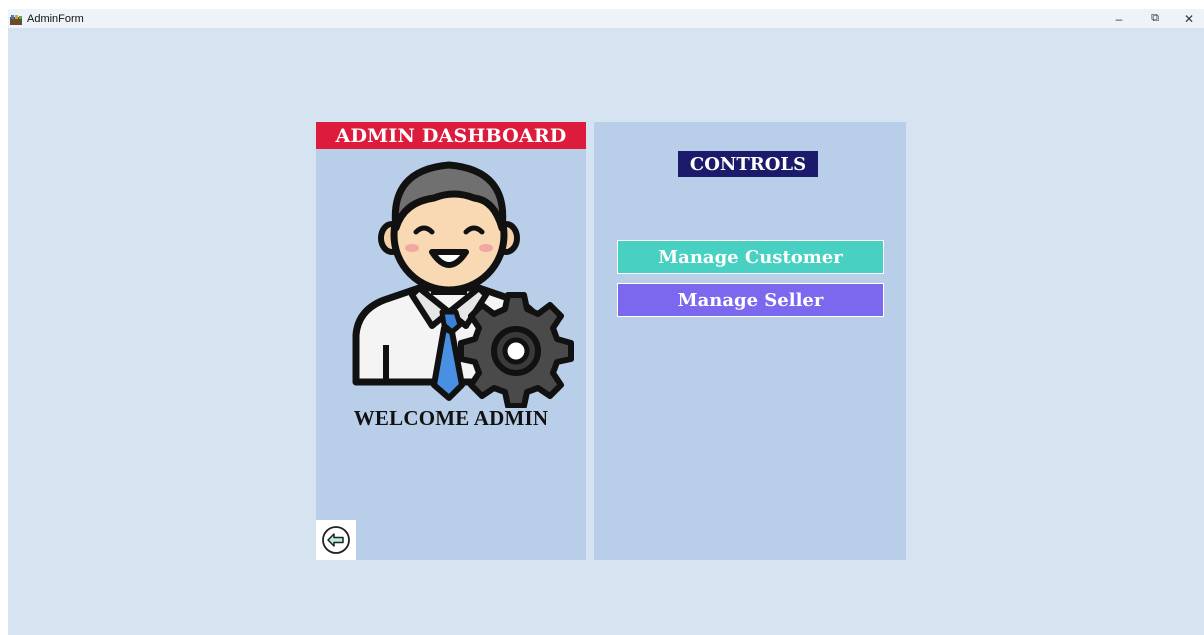  Describe the element at coordinates (451, 418) in the screenshot. I see `welcome-text: WELCOME ADMIN` at that location.